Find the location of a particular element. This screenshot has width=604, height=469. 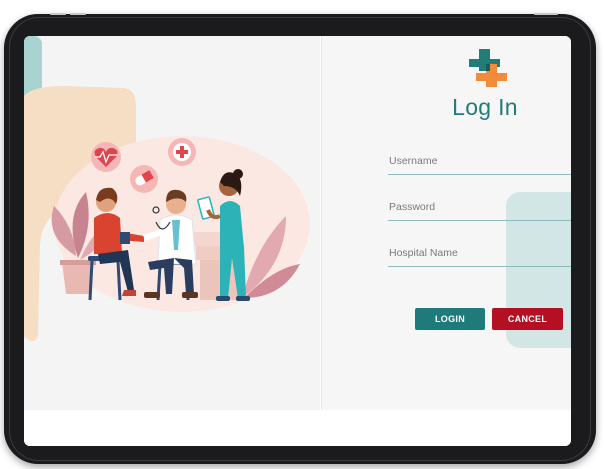

pill-icon is located at coordinates (144, 179).